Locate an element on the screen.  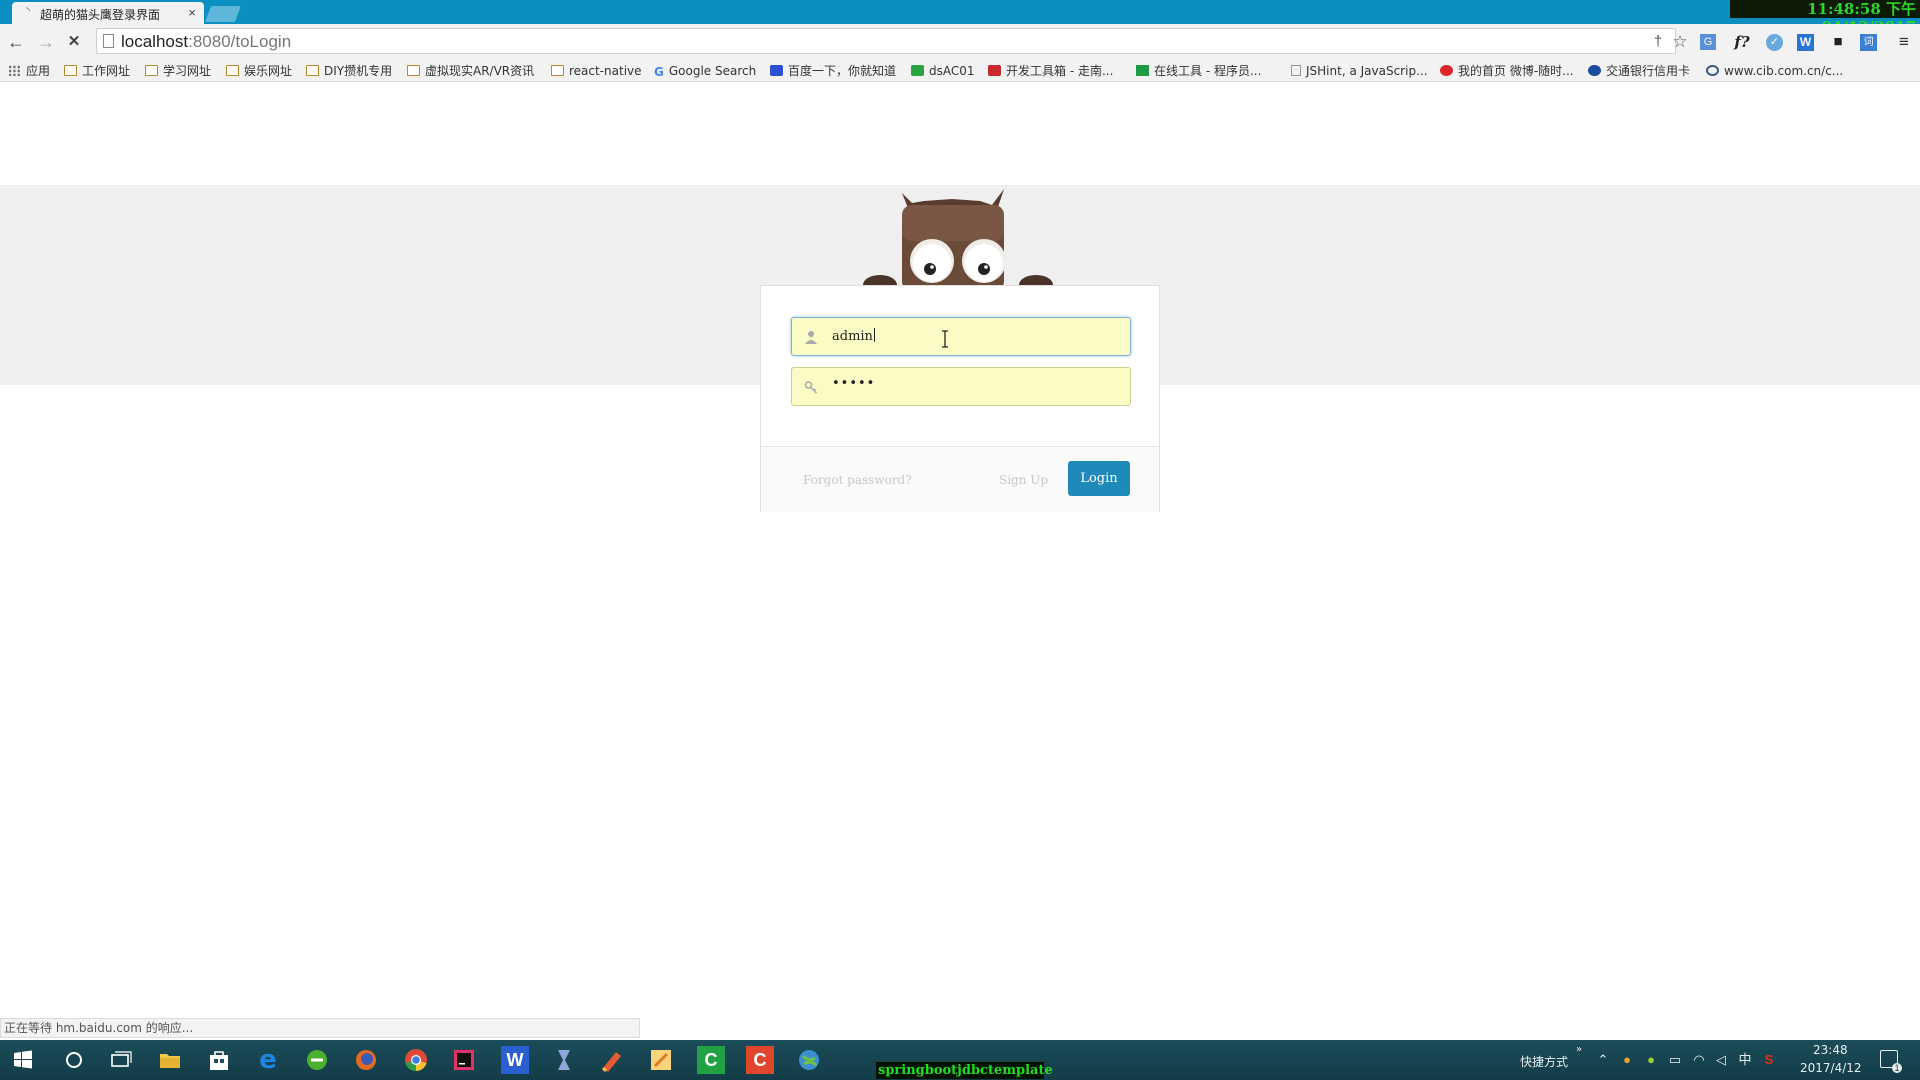
password-field: ••••• is located at coordinates (961, 386).